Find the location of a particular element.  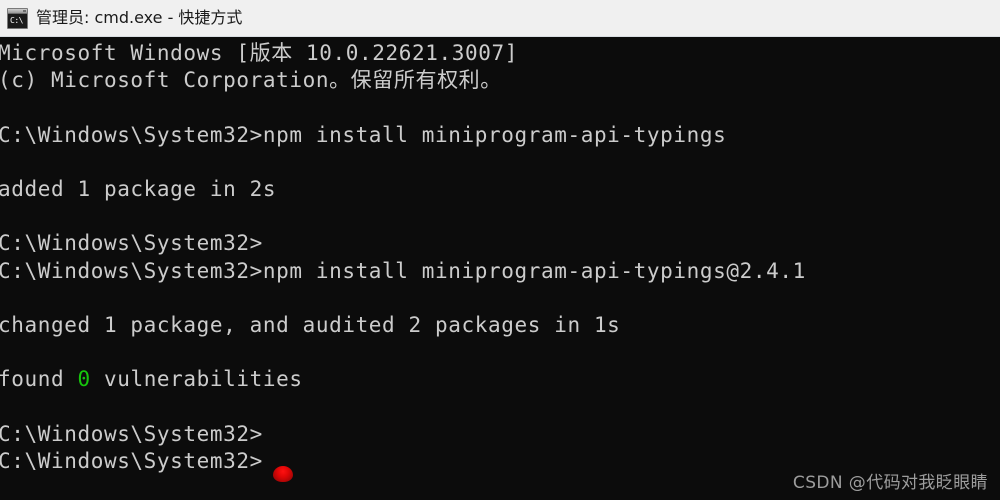

csdn-watermark: CSDN @代码对我眨眼睛 is located at coordinates (890, 483).